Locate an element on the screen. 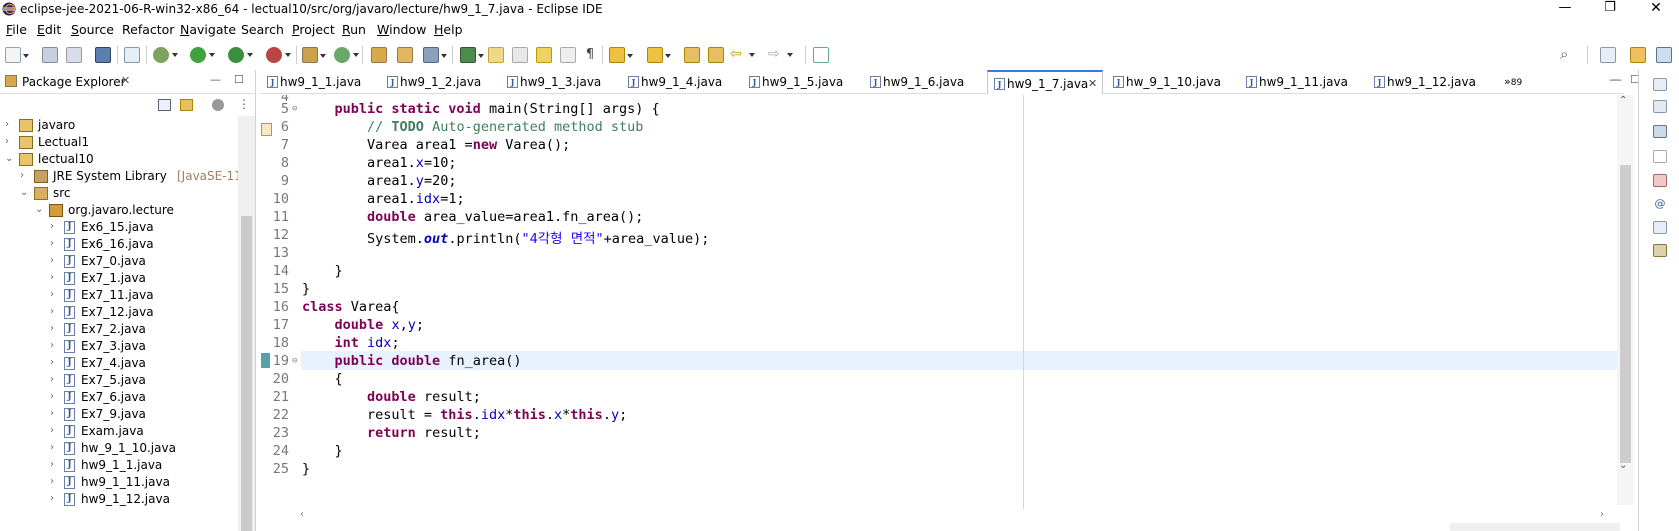  tab-hw9-1-11: J hw9_1_11.java is located at coordinates (1301, 82).